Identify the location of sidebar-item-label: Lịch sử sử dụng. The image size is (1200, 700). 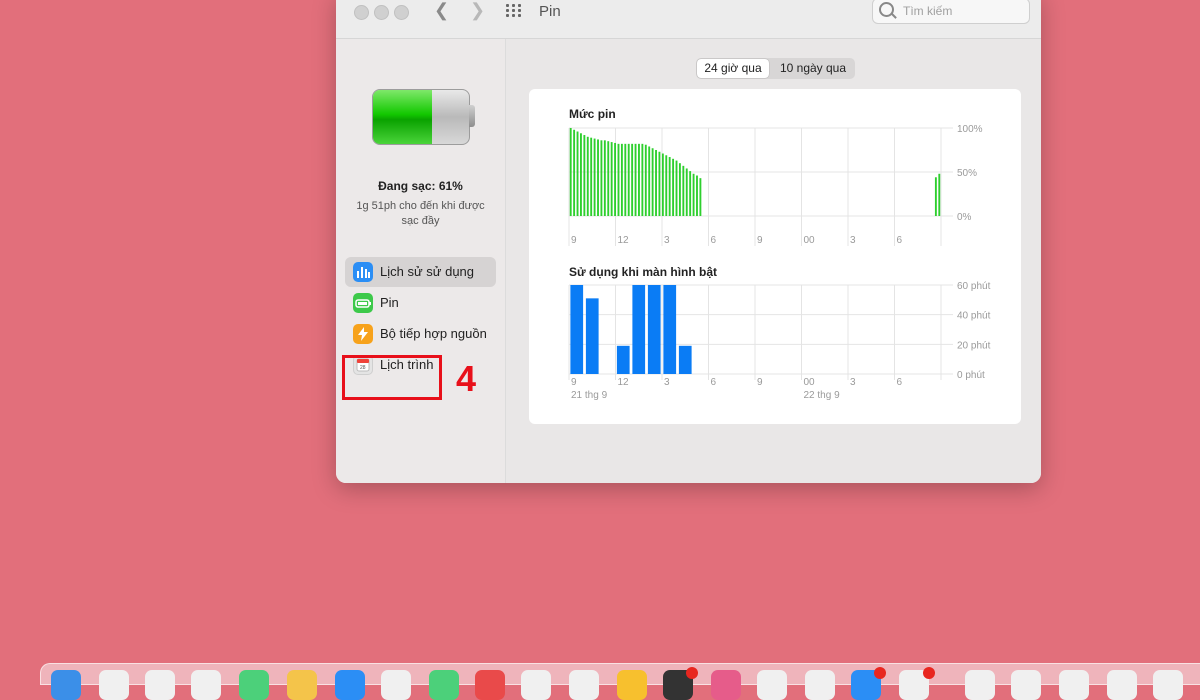
(427, 271).